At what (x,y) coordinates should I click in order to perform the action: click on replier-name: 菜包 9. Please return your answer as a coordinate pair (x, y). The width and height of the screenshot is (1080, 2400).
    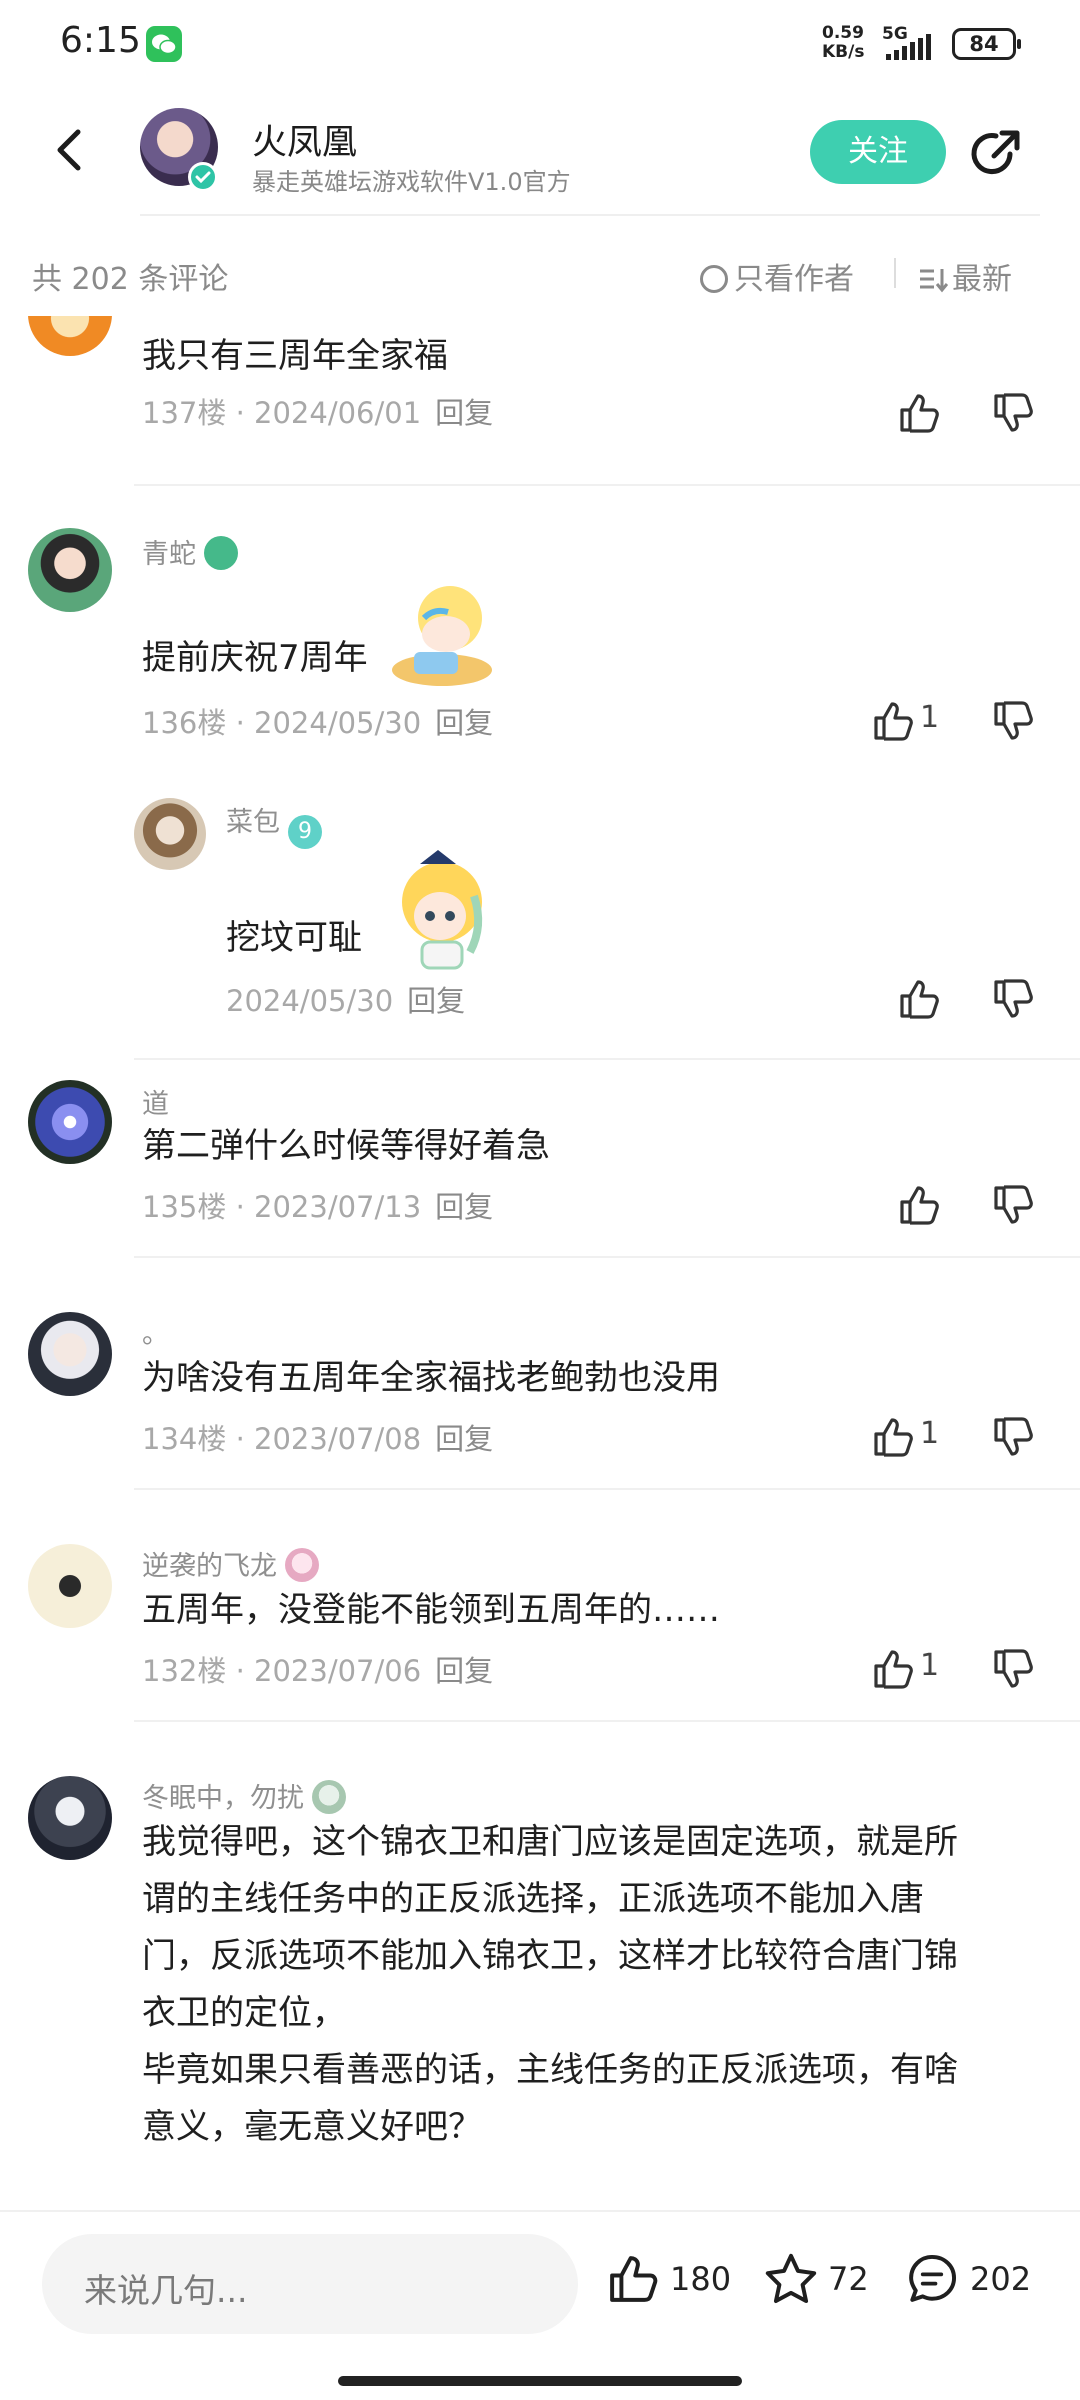
    Looking at the image, I should click on (274, 824).